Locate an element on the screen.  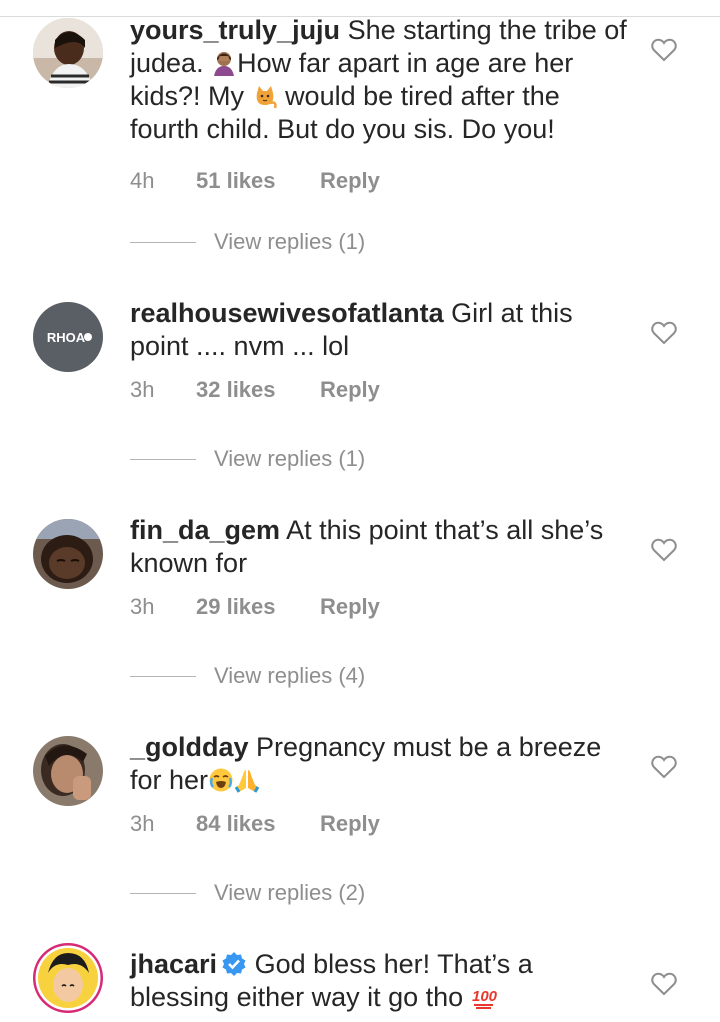
view-replies-button: View replies (2) is located at coordinates (247, 893).